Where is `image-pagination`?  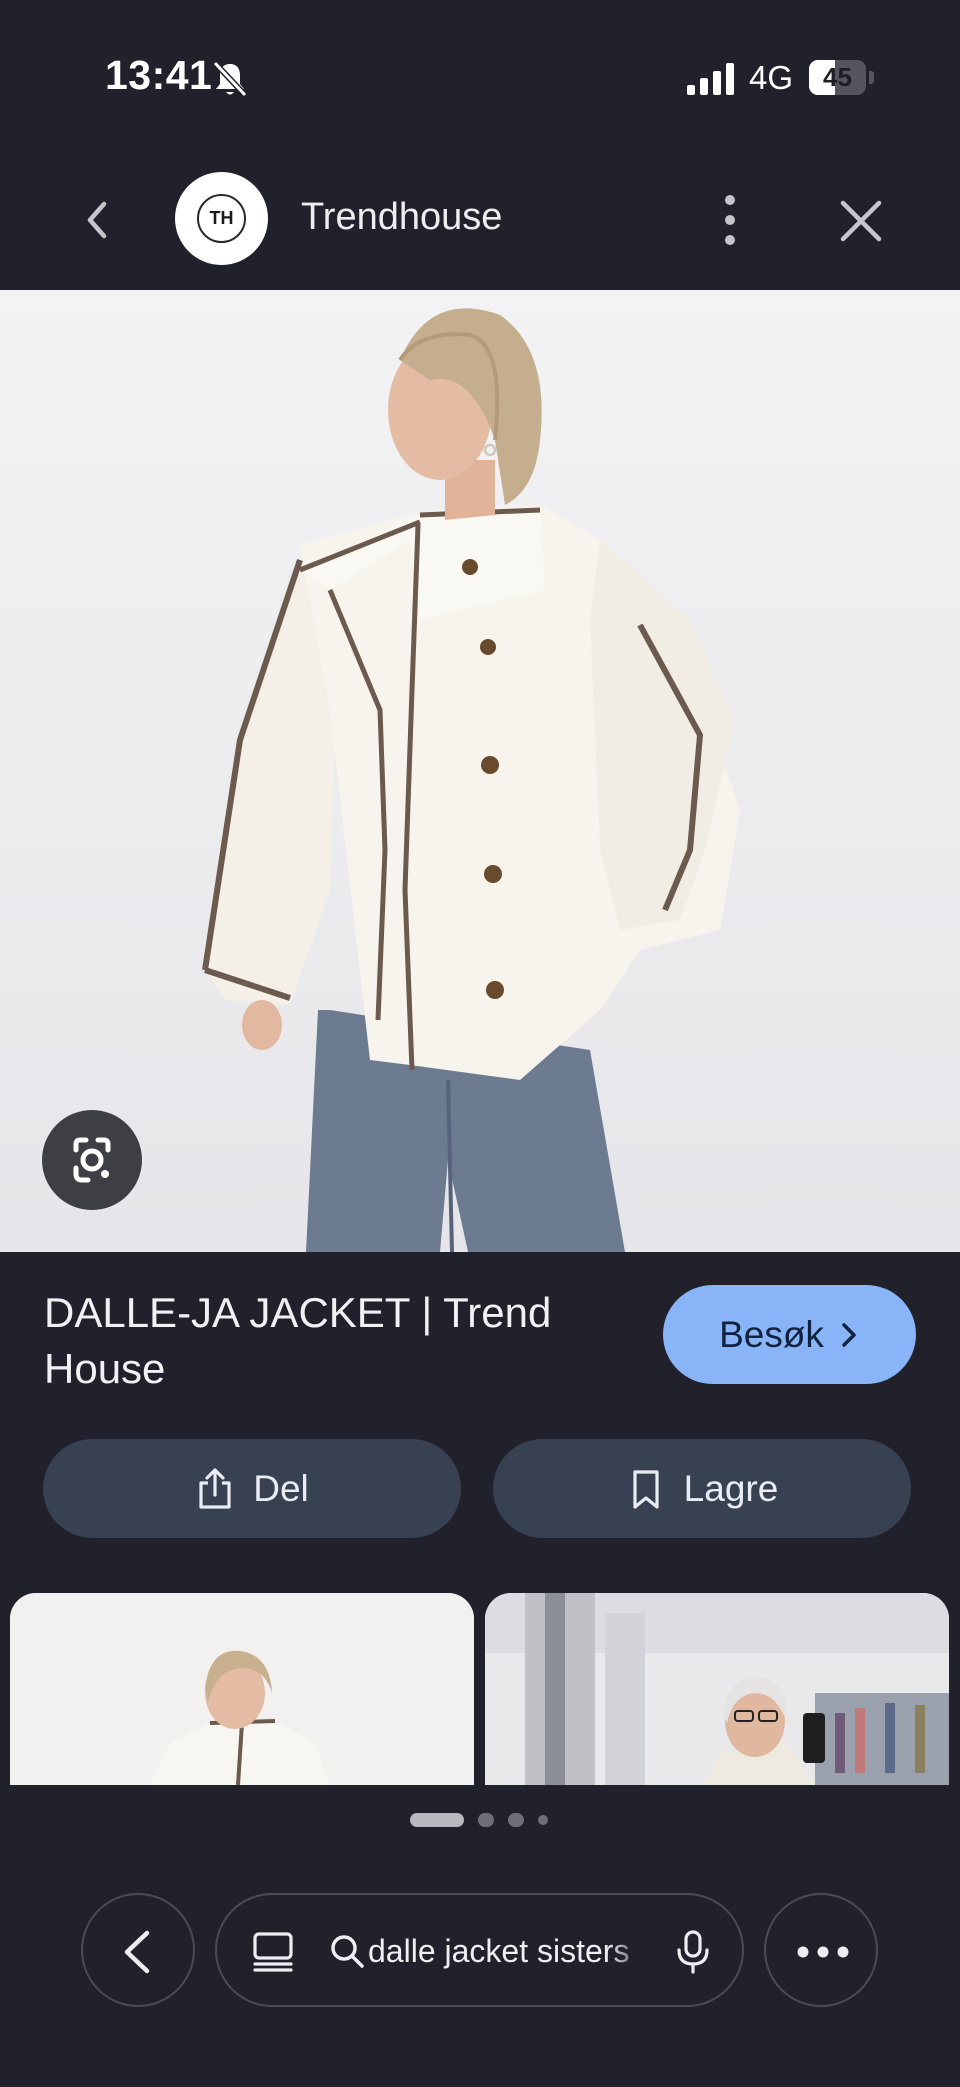 image-pagination is located at coordinates (485, 1820).